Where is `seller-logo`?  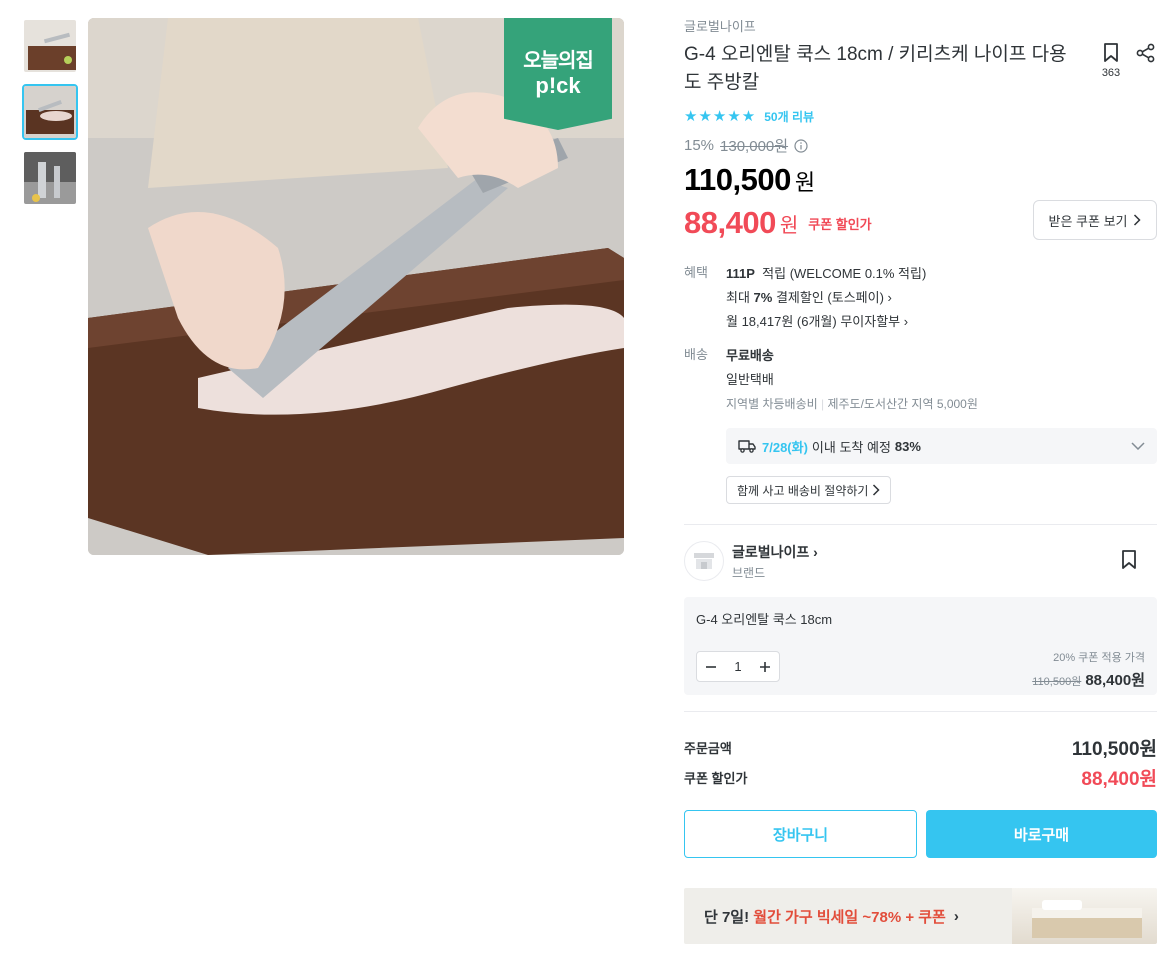 seller-logo is located at coordinates (704, 561).